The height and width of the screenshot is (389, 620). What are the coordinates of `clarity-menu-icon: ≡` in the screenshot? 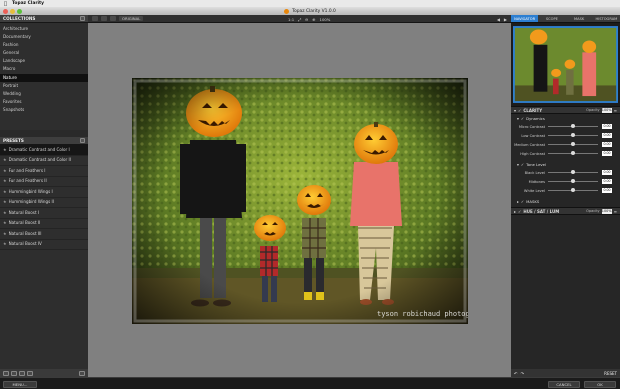 It's located at (615, 110).